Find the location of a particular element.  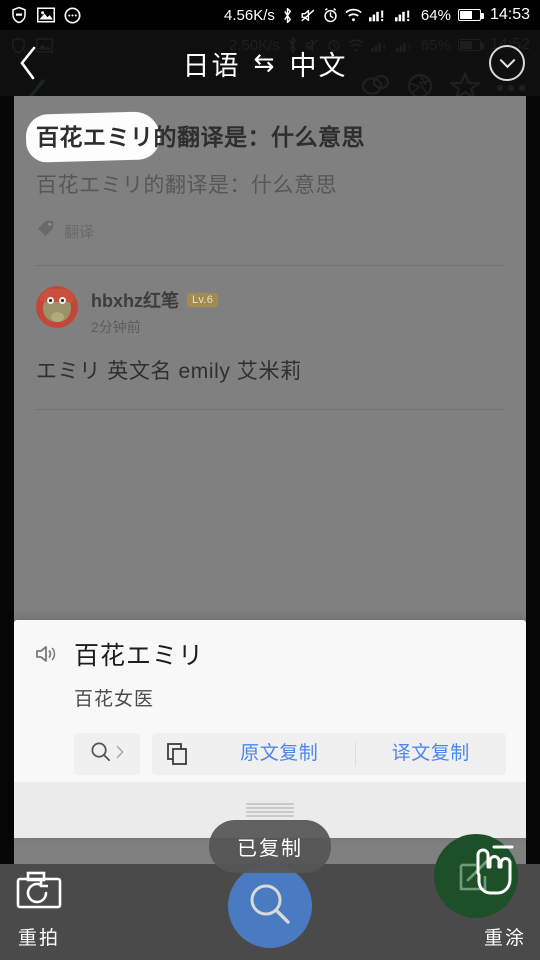

source-language: 日语 is located at coordinates (212, 63).